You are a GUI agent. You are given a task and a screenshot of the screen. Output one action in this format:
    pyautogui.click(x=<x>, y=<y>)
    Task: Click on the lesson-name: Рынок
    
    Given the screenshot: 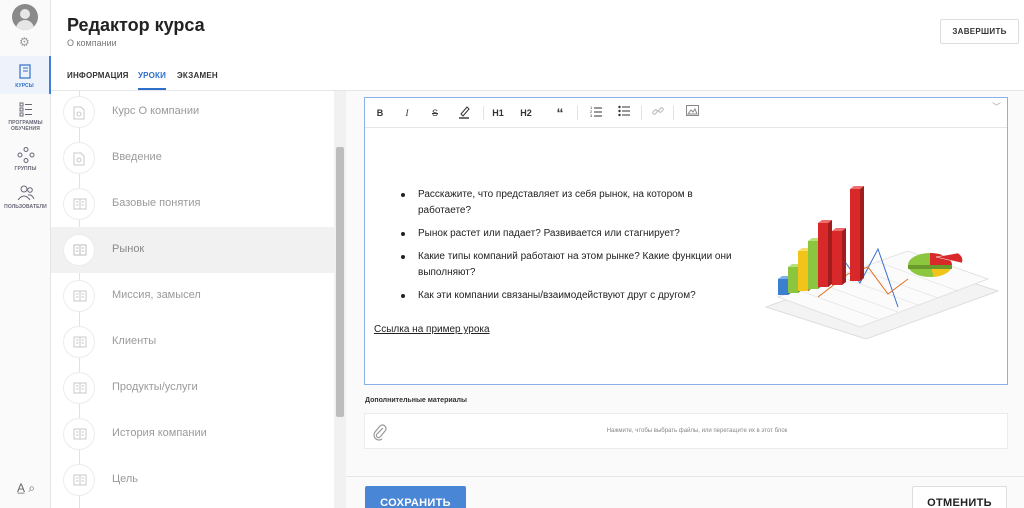 What is the action you would take?
    pyautogui.click(x=128, y=249)
    